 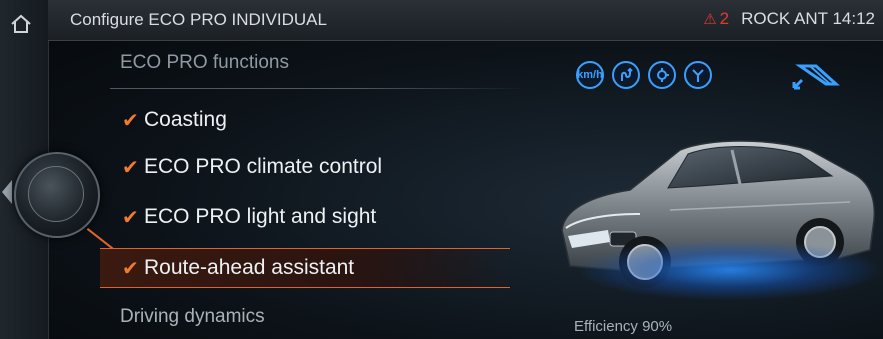 I want to click on back-arrow-icon, so click(x=7, y=192).